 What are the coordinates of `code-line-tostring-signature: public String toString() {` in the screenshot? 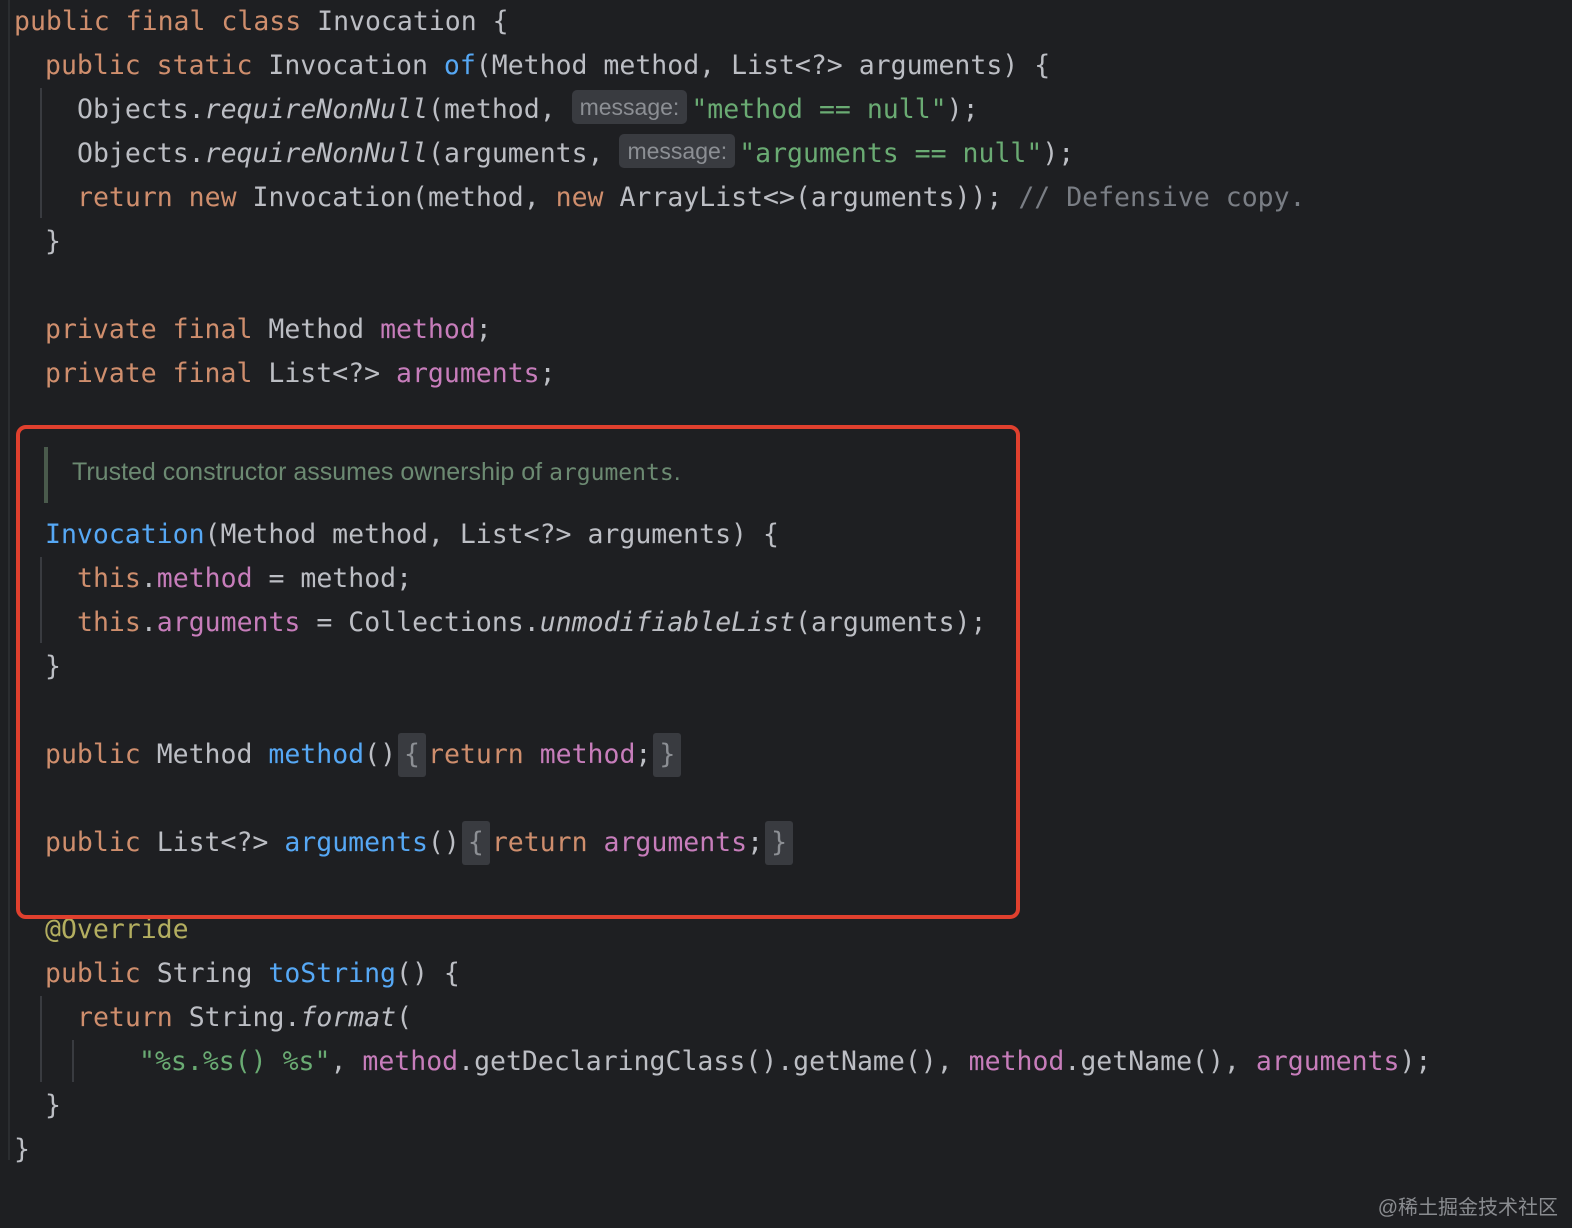 It's located at (252, 974).